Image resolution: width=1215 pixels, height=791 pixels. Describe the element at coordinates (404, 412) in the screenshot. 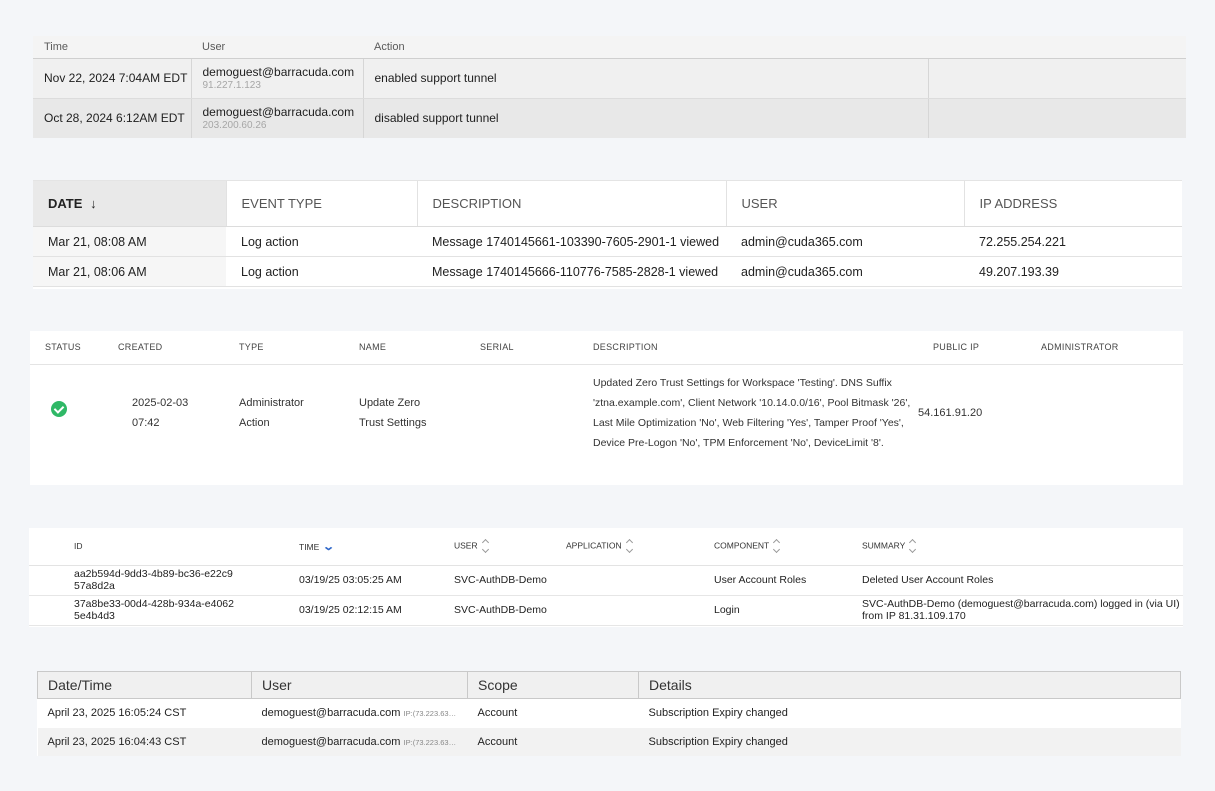

I see `cell-name: Update Zero Trust Settings` at that location.